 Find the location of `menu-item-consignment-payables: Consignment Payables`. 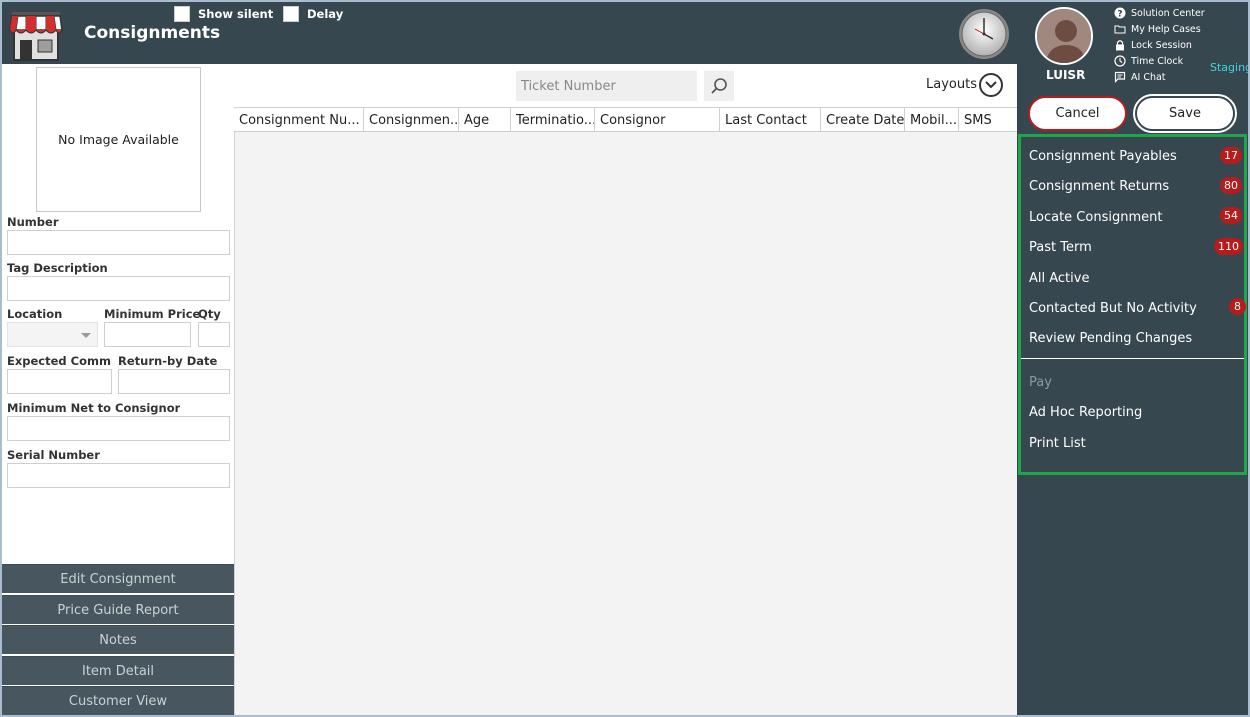

menu-item-consignment-payables: Consignment Payables is located at coordinates (1103, 156).